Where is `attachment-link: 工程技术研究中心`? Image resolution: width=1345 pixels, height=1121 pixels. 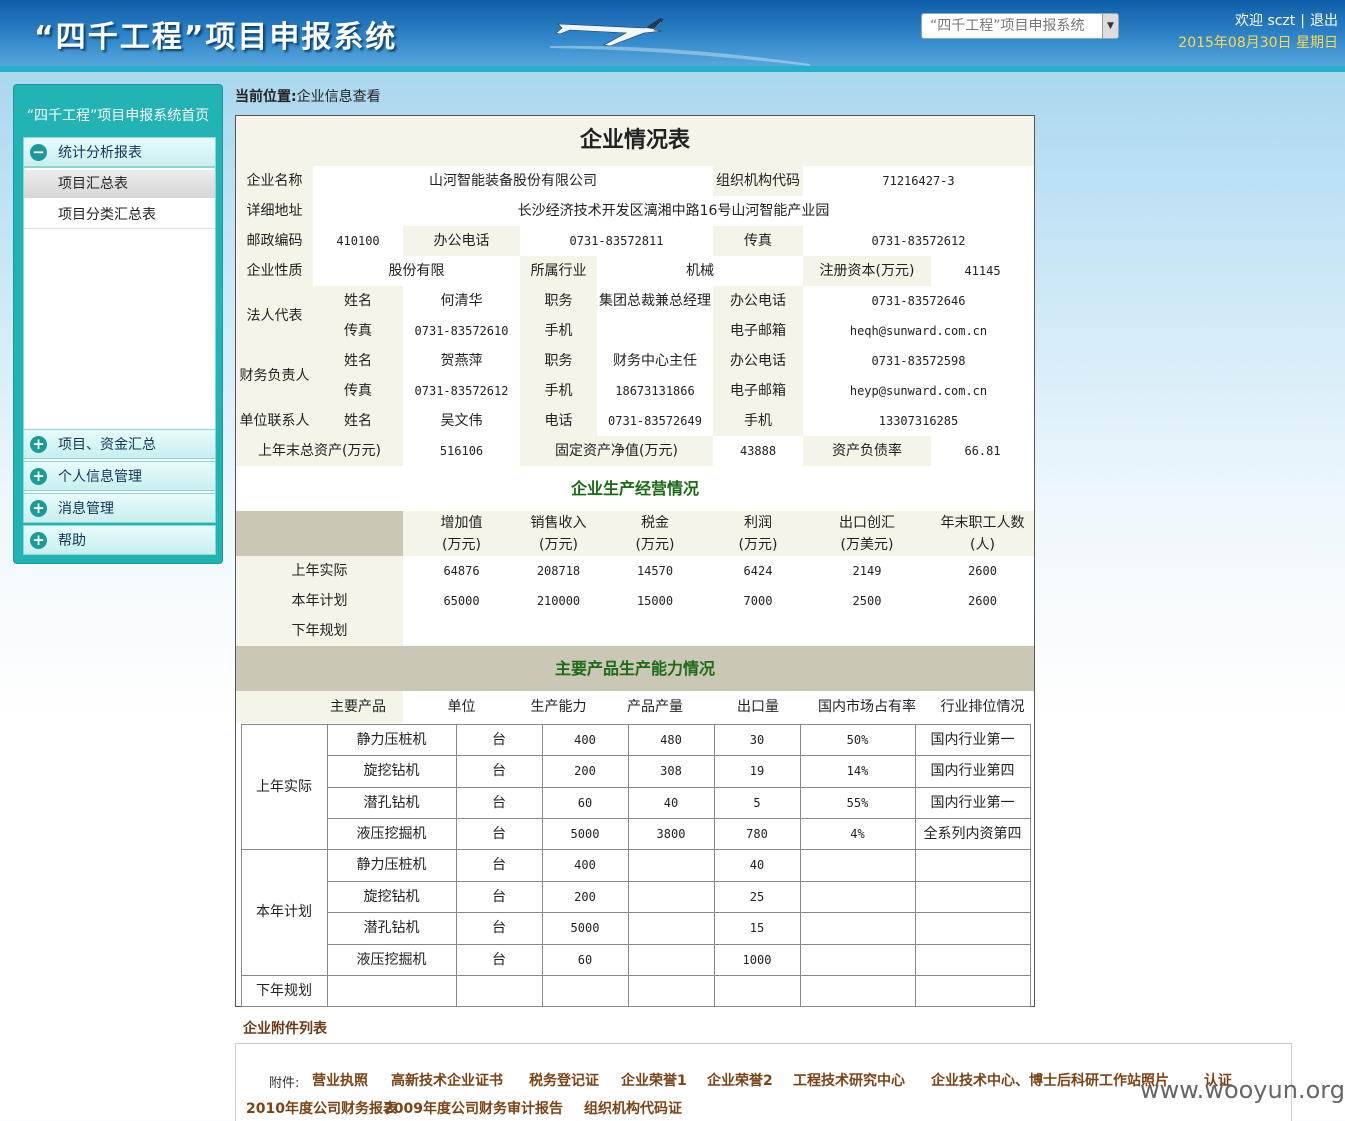
attachment-link: 工程技术研究中心 is located at coordinates (849, 1080).